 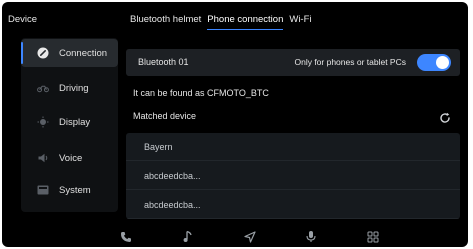 I want to click on sidebar-item-label: Voice, so click(x=71, y=158).